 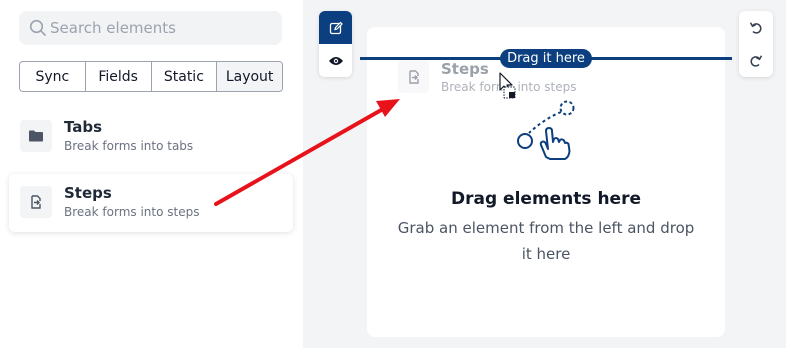 What do you see at coordinates (546, 130) in the screenshot?
I see `drag-illustration` at bounding box center [546, 130].